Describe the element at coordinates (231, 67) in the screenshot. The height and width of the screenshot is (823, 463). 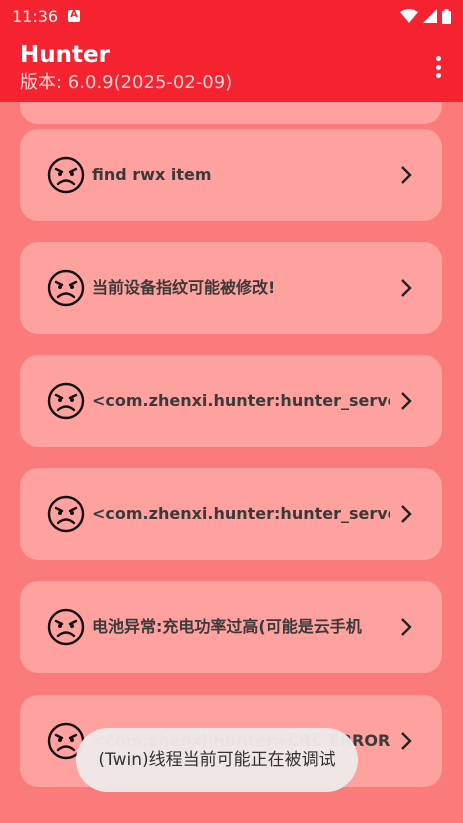
I see `app-bar: Hunter 版本: 6.0.9(2025-02-09)` at that location.